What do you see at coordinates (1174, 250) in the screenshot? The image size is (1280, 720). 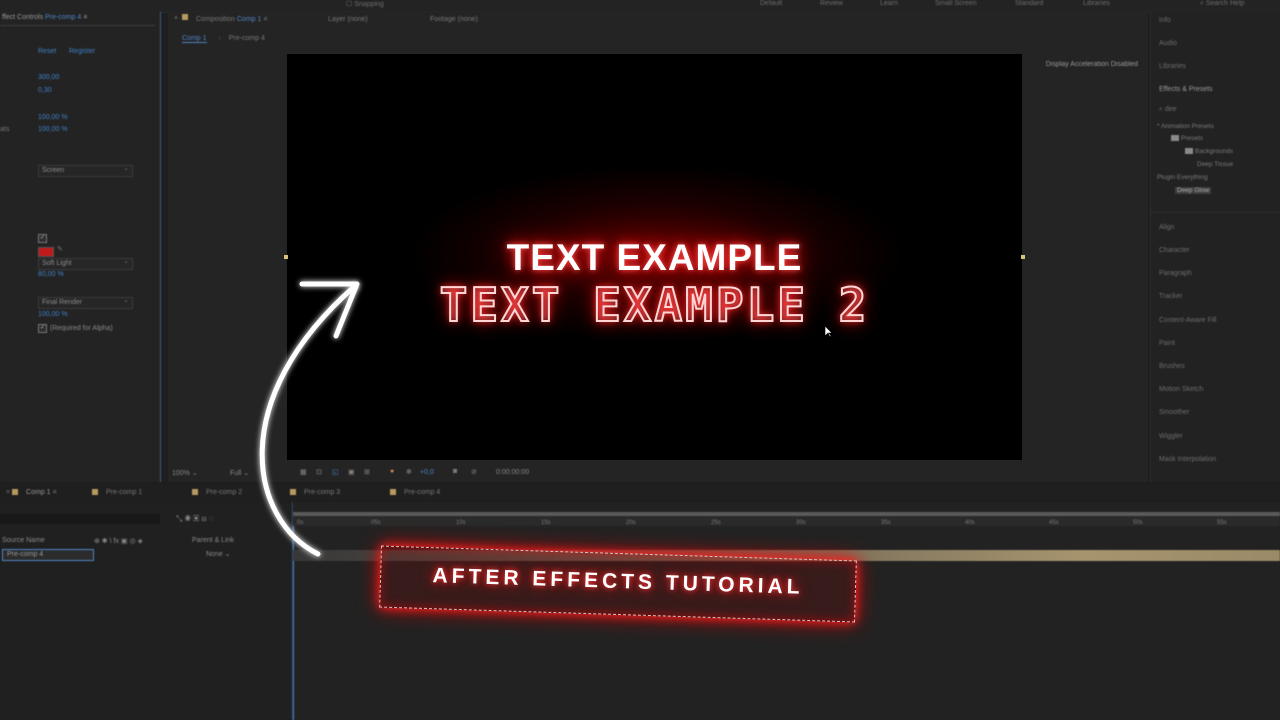 I see `panel-character: Character` at bounding box center [1174, 250].